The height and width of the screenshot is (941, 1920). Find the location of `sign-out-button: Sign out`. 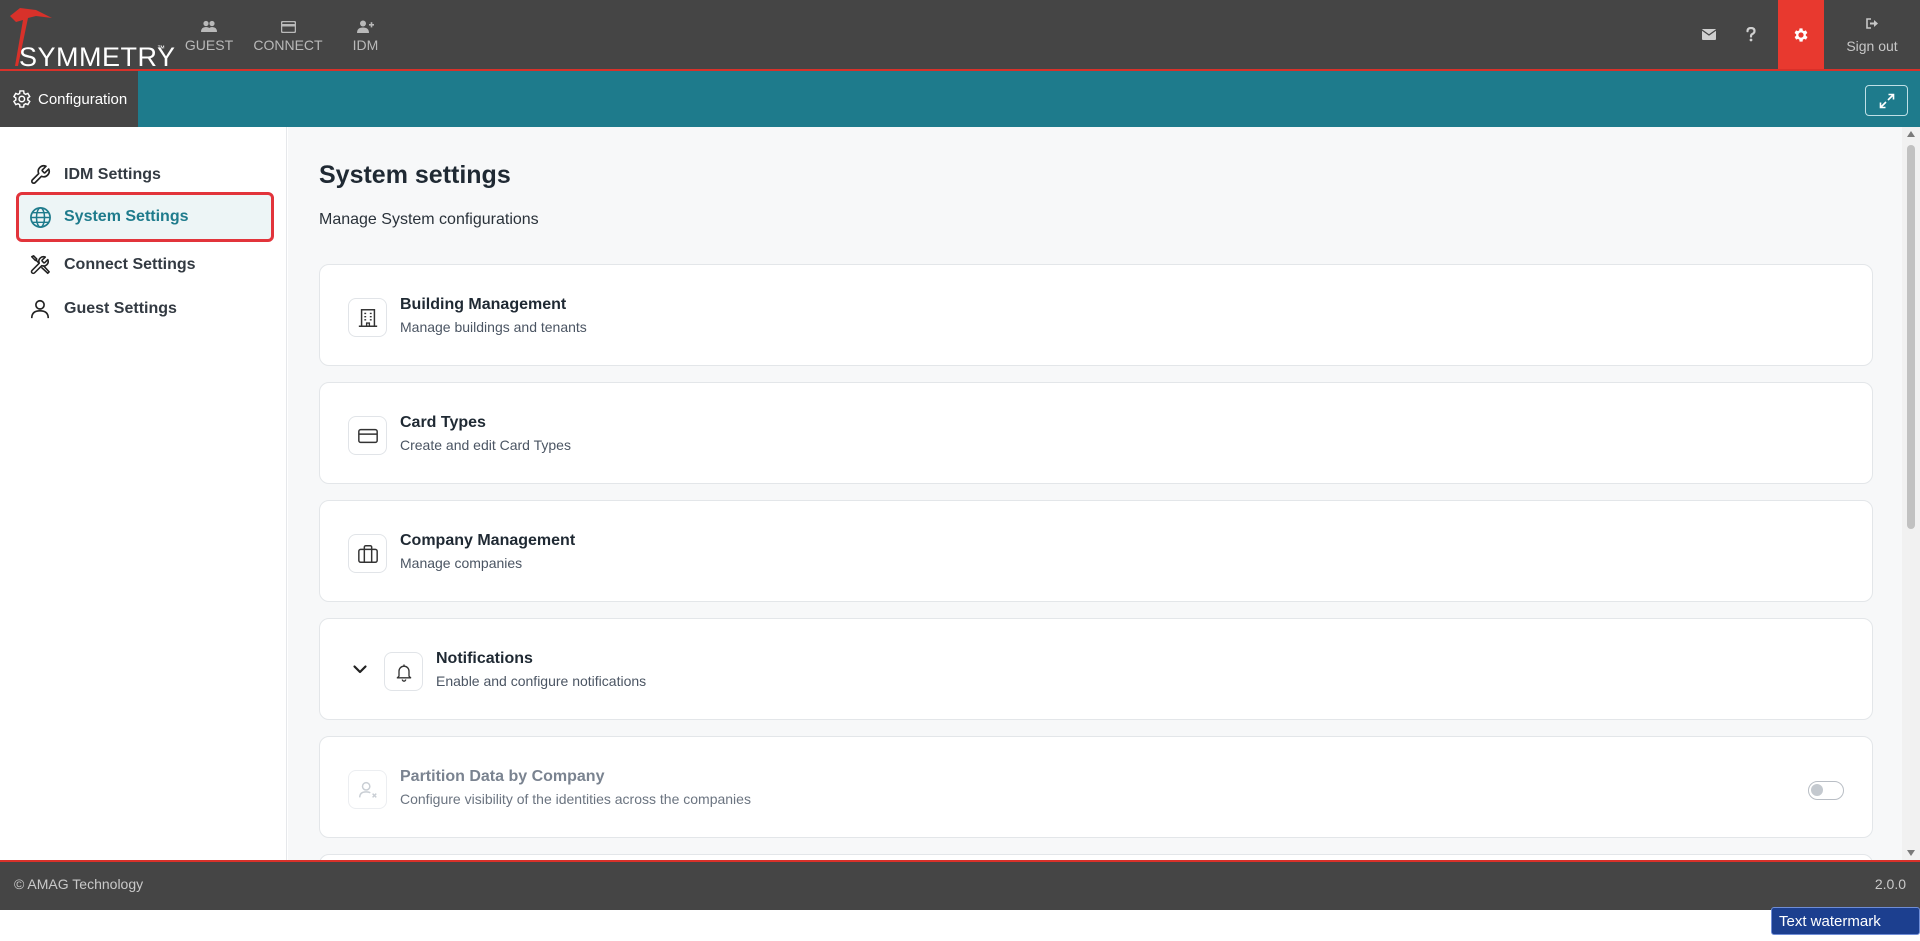

sign-out-button: Sign out is located at coordinates (1872, 34).